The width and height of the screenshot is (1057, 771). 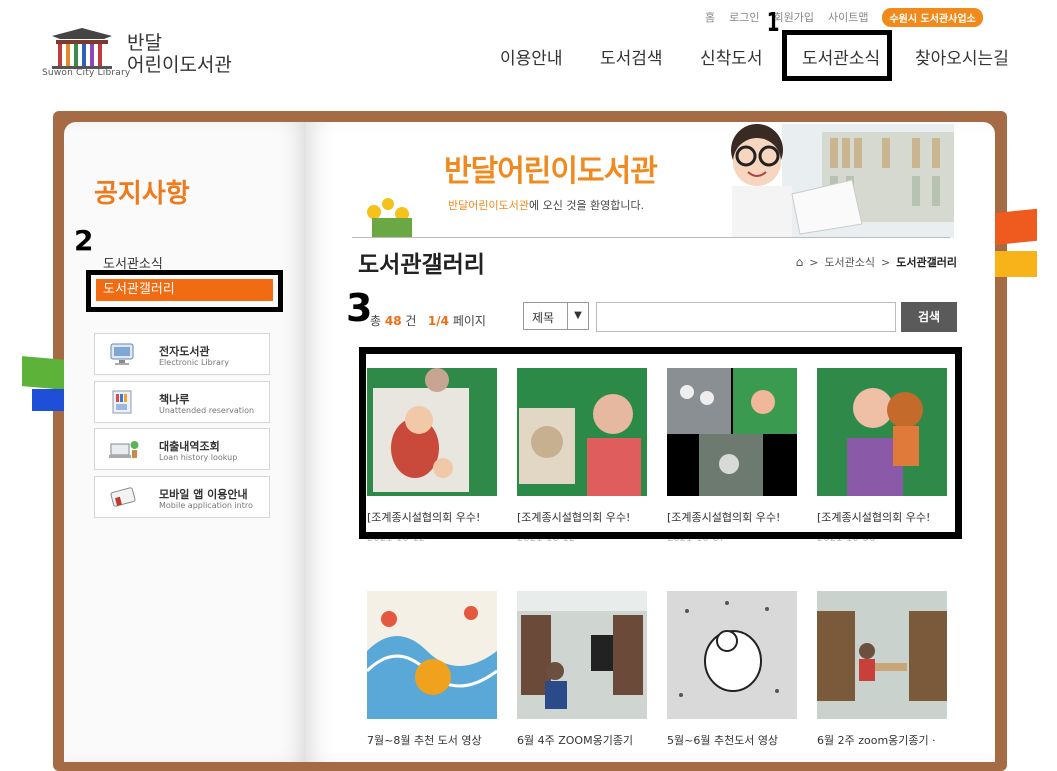 I want to click on logo-english-text: Suwon City Library, so click(x=86, y=73).